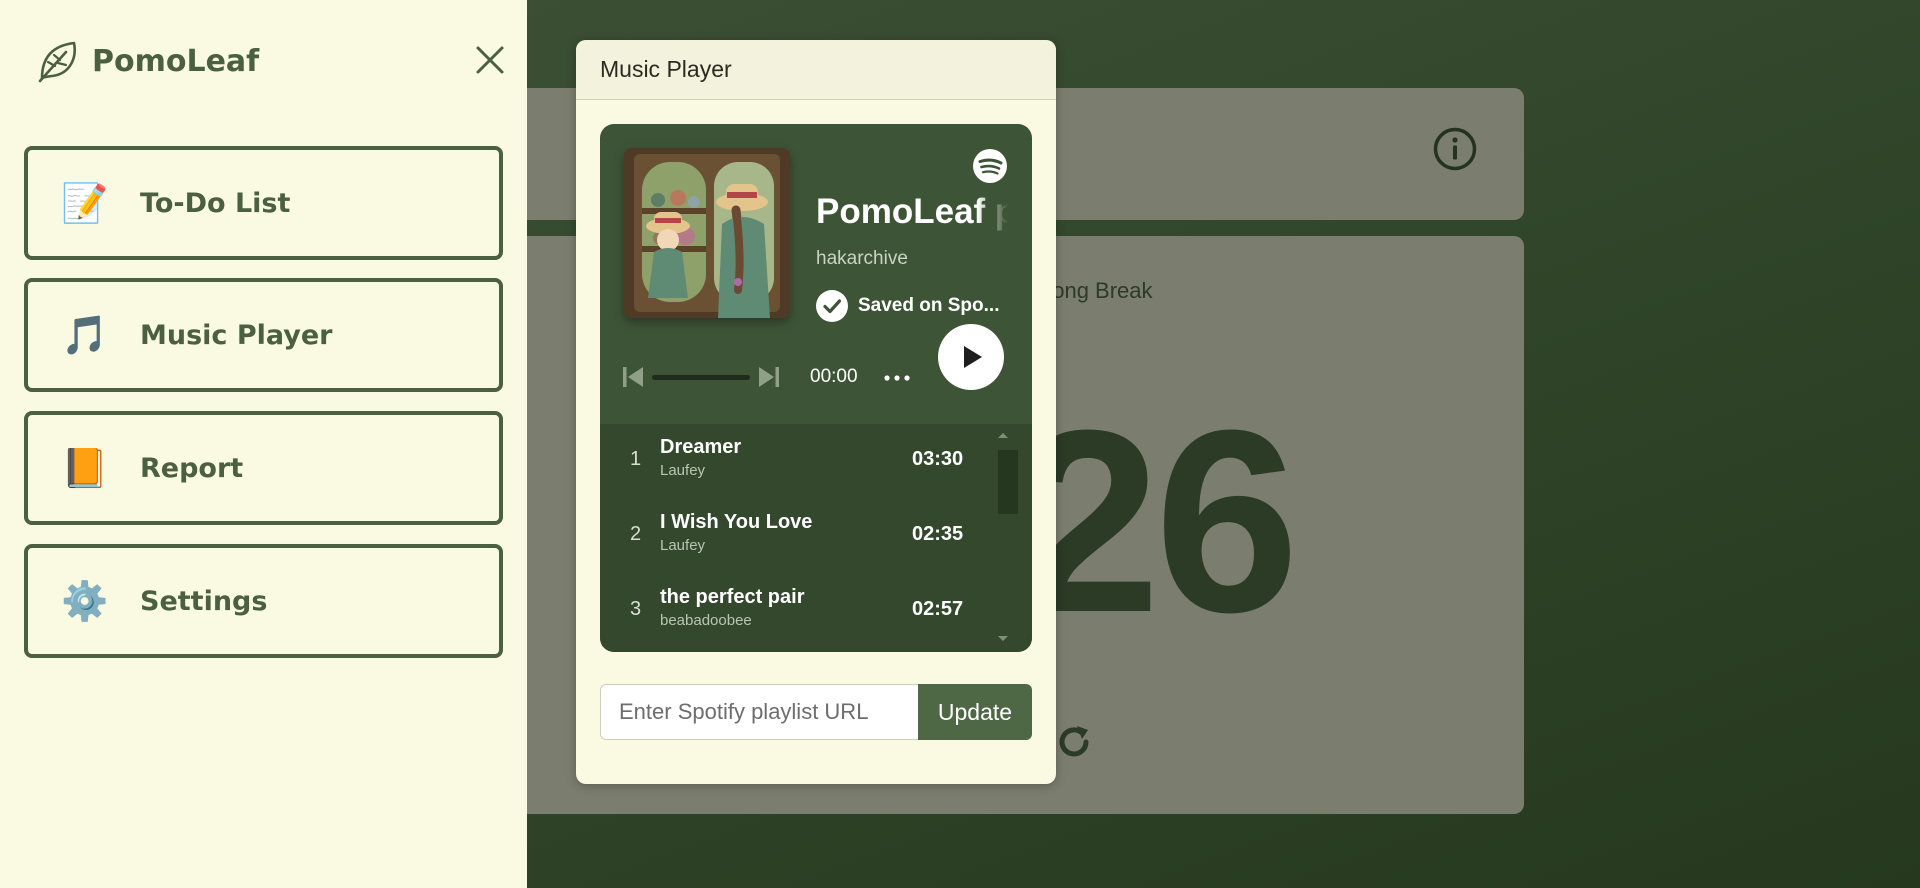 Image resolution: width=1920 pixels, height=888 pixels. What do you see at coordinates (85, 468) in the screenshot?
I see `book-icon: 📙` at bounding box center [85, 468].